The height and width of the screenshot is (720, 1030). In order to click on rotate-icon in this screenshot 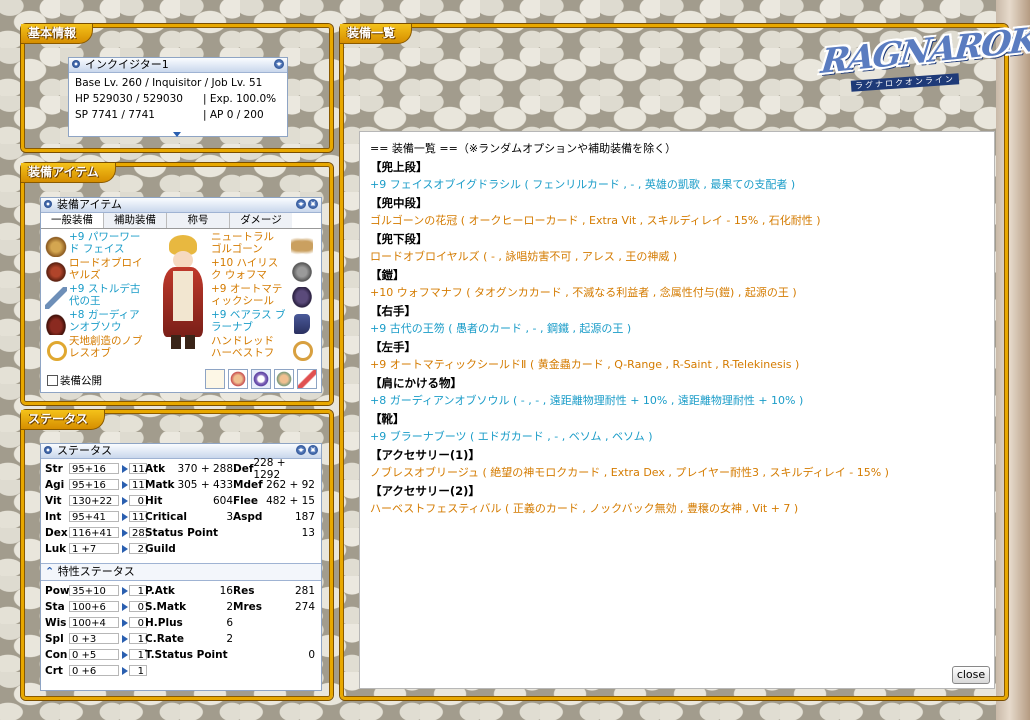, I will do `click(261, 379)`.